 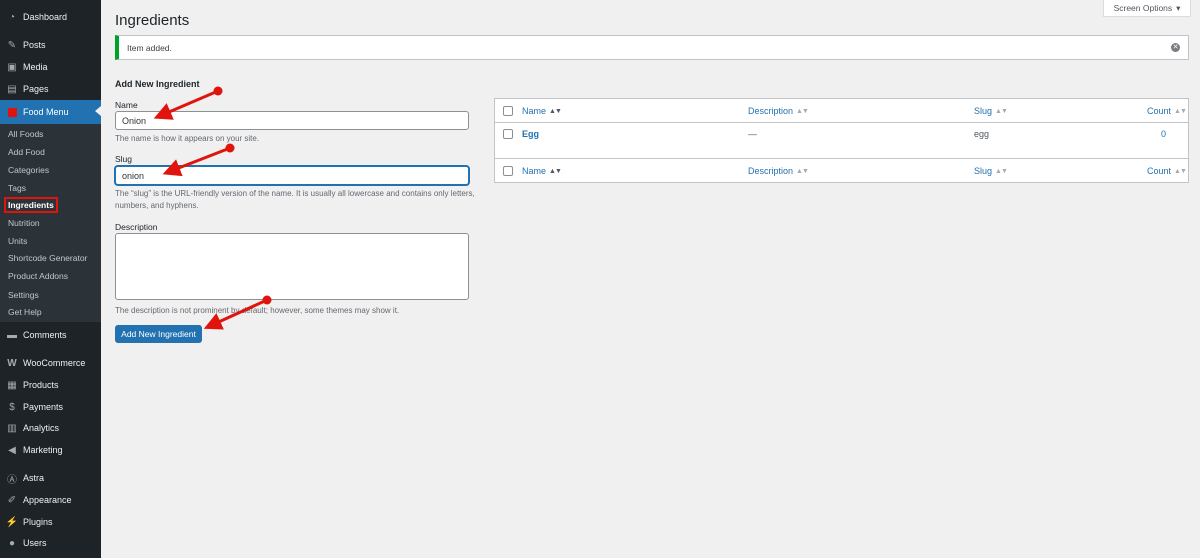 What do you see at coordinates (752, 134) in the screenshot?
I see `row-description: —` at bounding box center [752, 134].